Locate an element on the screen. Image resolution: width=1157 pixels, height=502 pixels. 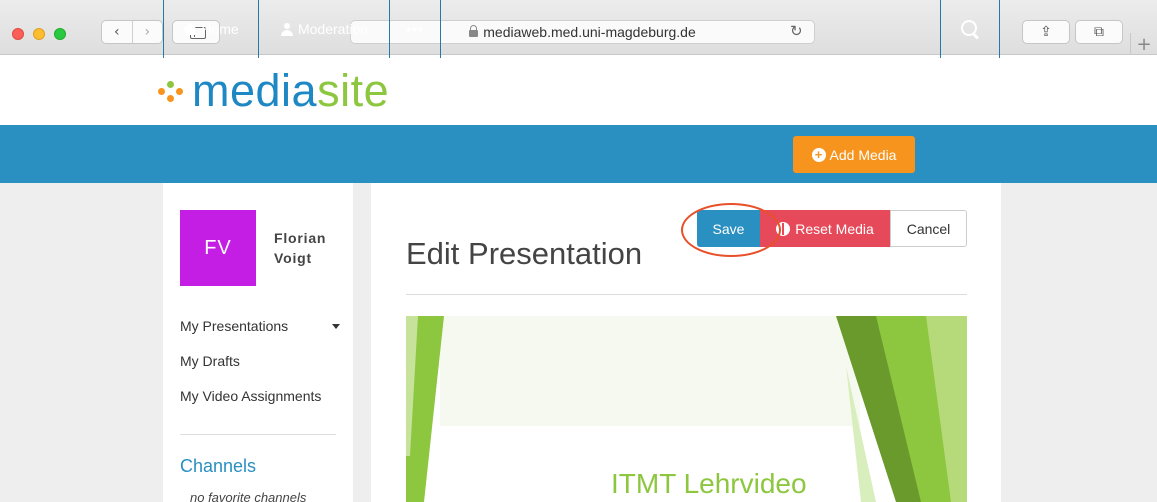
url-text: mediaweb.med.uni-magdeburg.de is located at coordinates (589, 32).